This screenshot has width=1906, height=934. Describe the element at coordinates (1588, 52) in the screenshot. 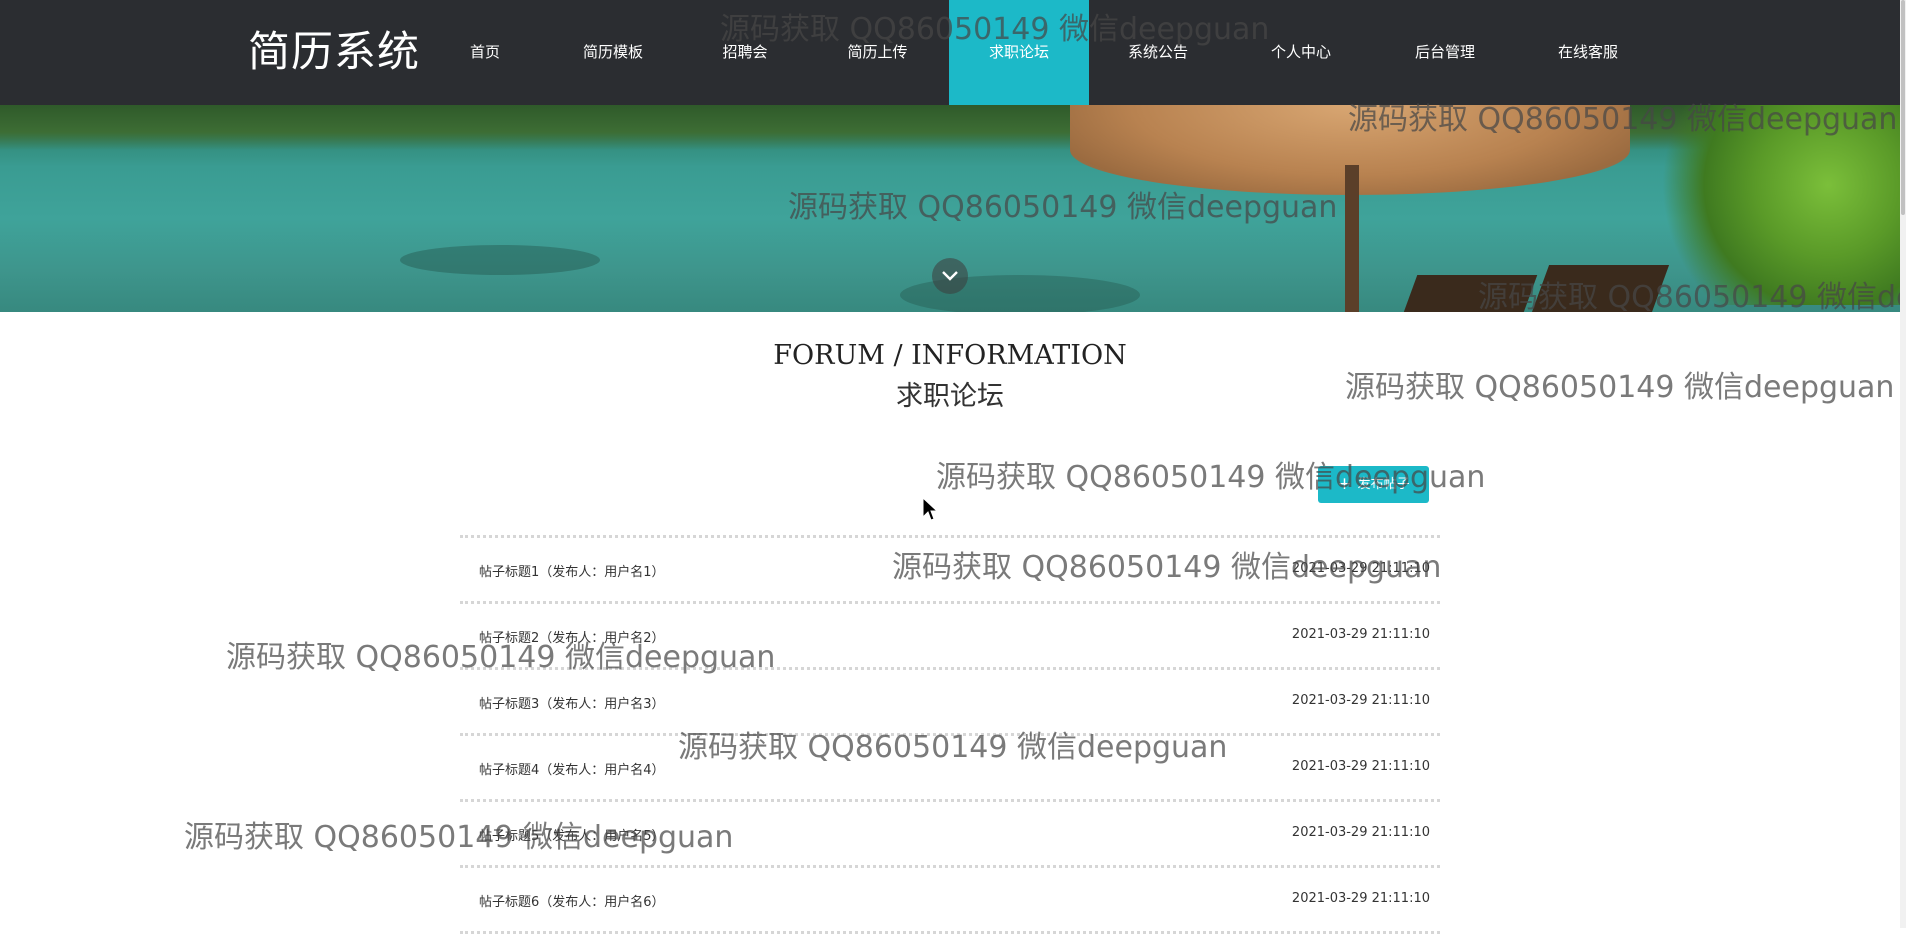

I see `nav-item-online-service: 在线客服` at that location.